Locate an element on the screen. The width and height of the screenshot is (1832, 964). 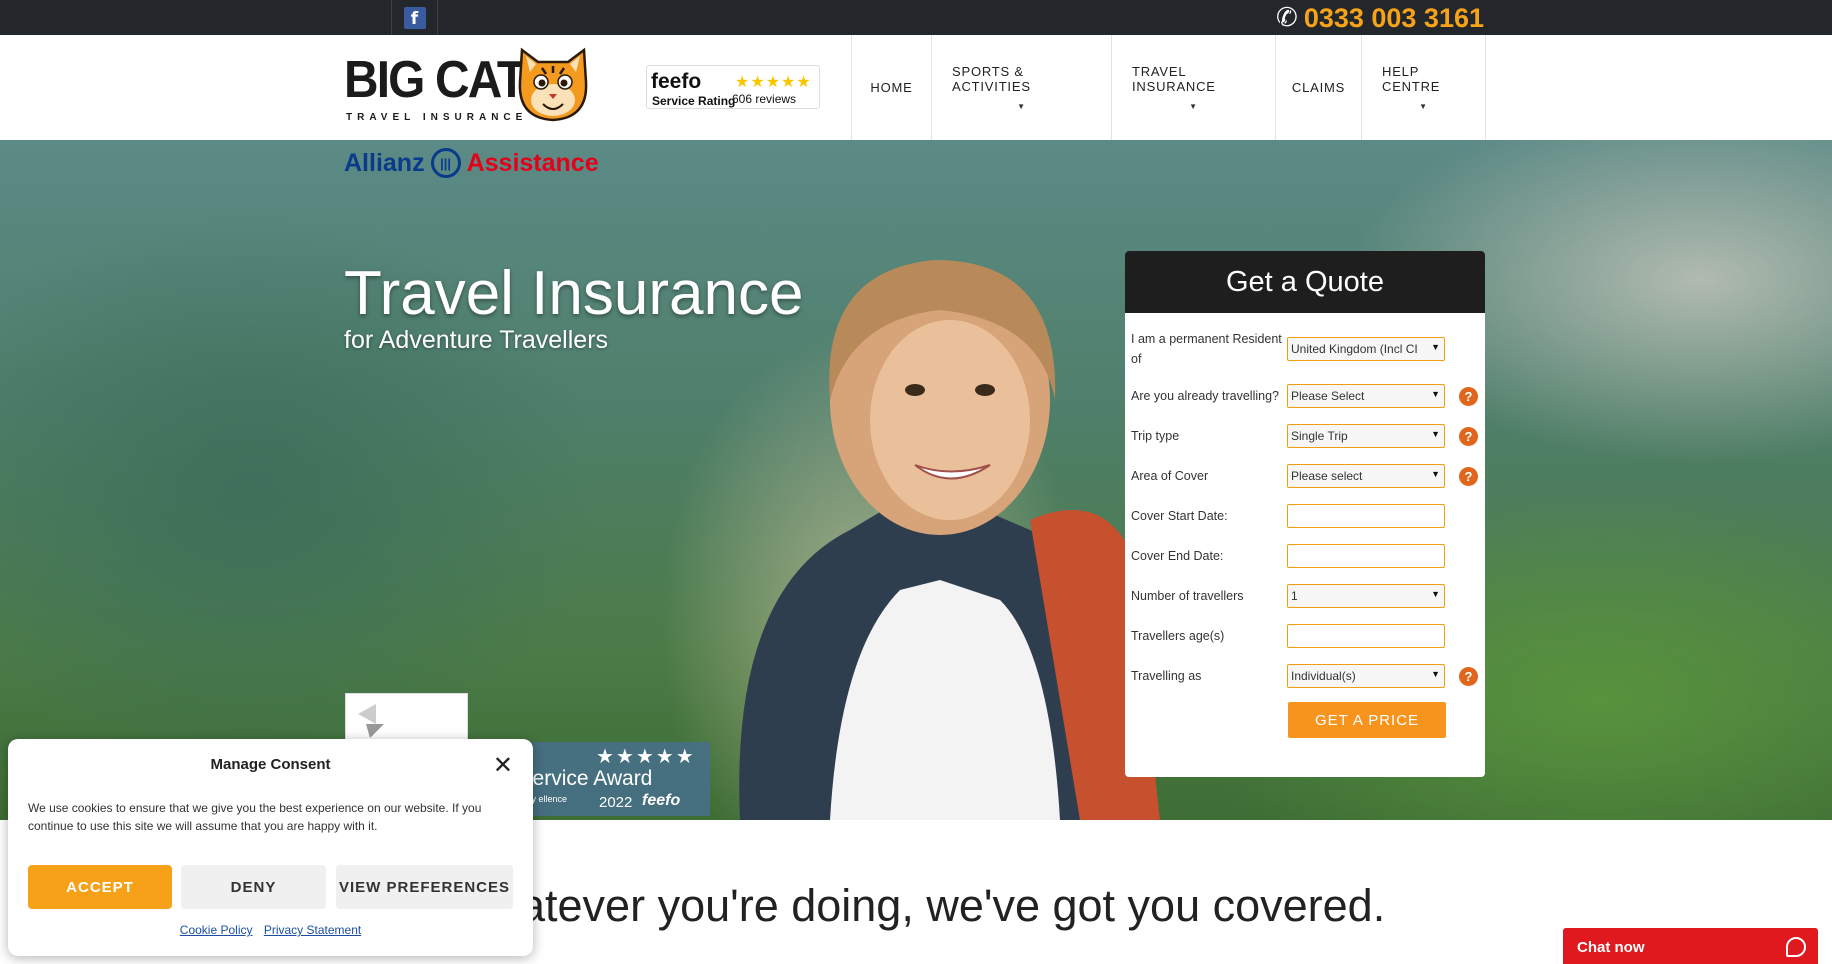
phone-link: ✆ 0333 003 3161 is located at coordinates (1380, 18).